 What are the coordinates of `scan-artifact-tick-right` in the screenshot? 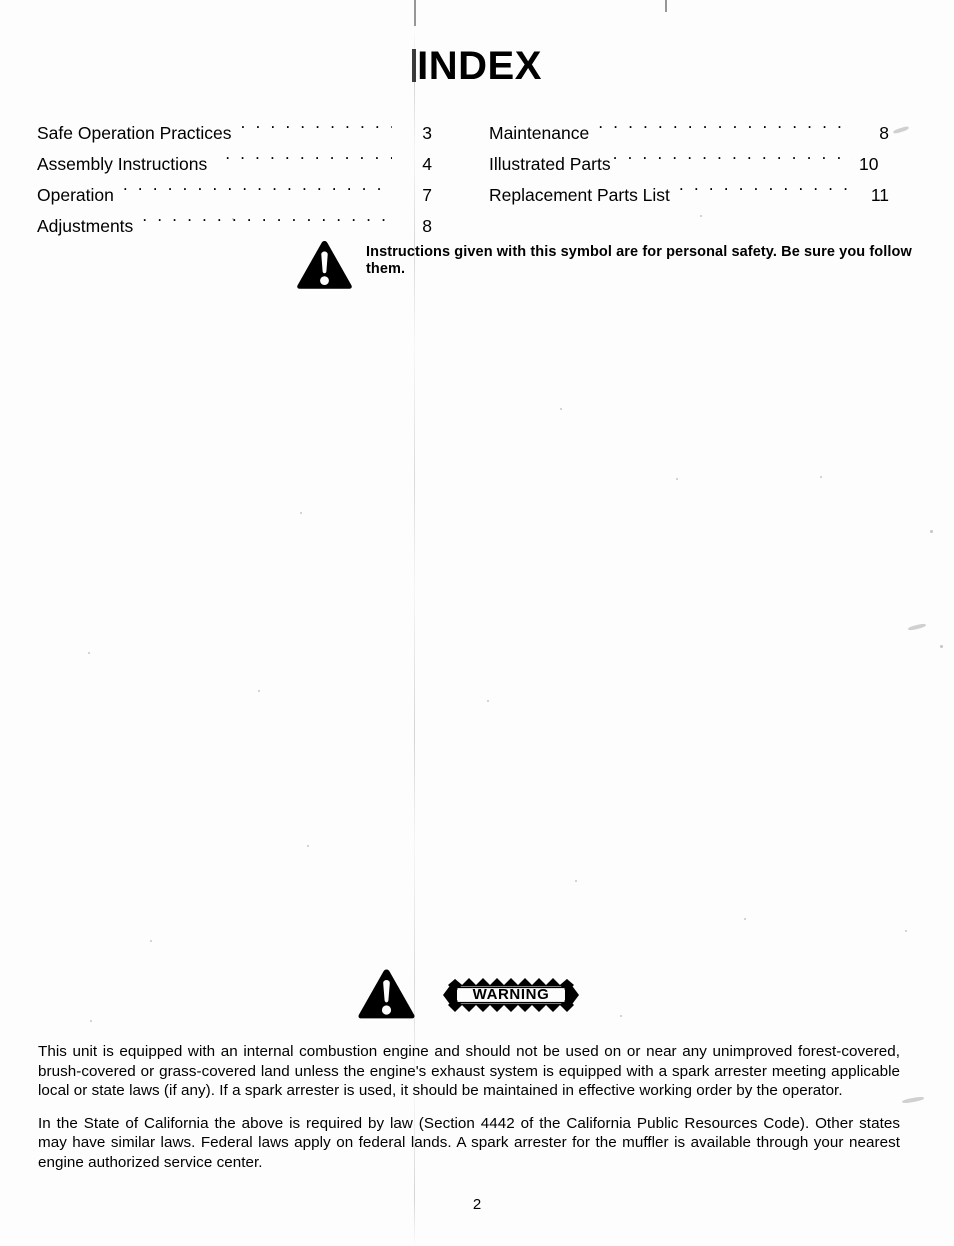 It's located at (666, 6).